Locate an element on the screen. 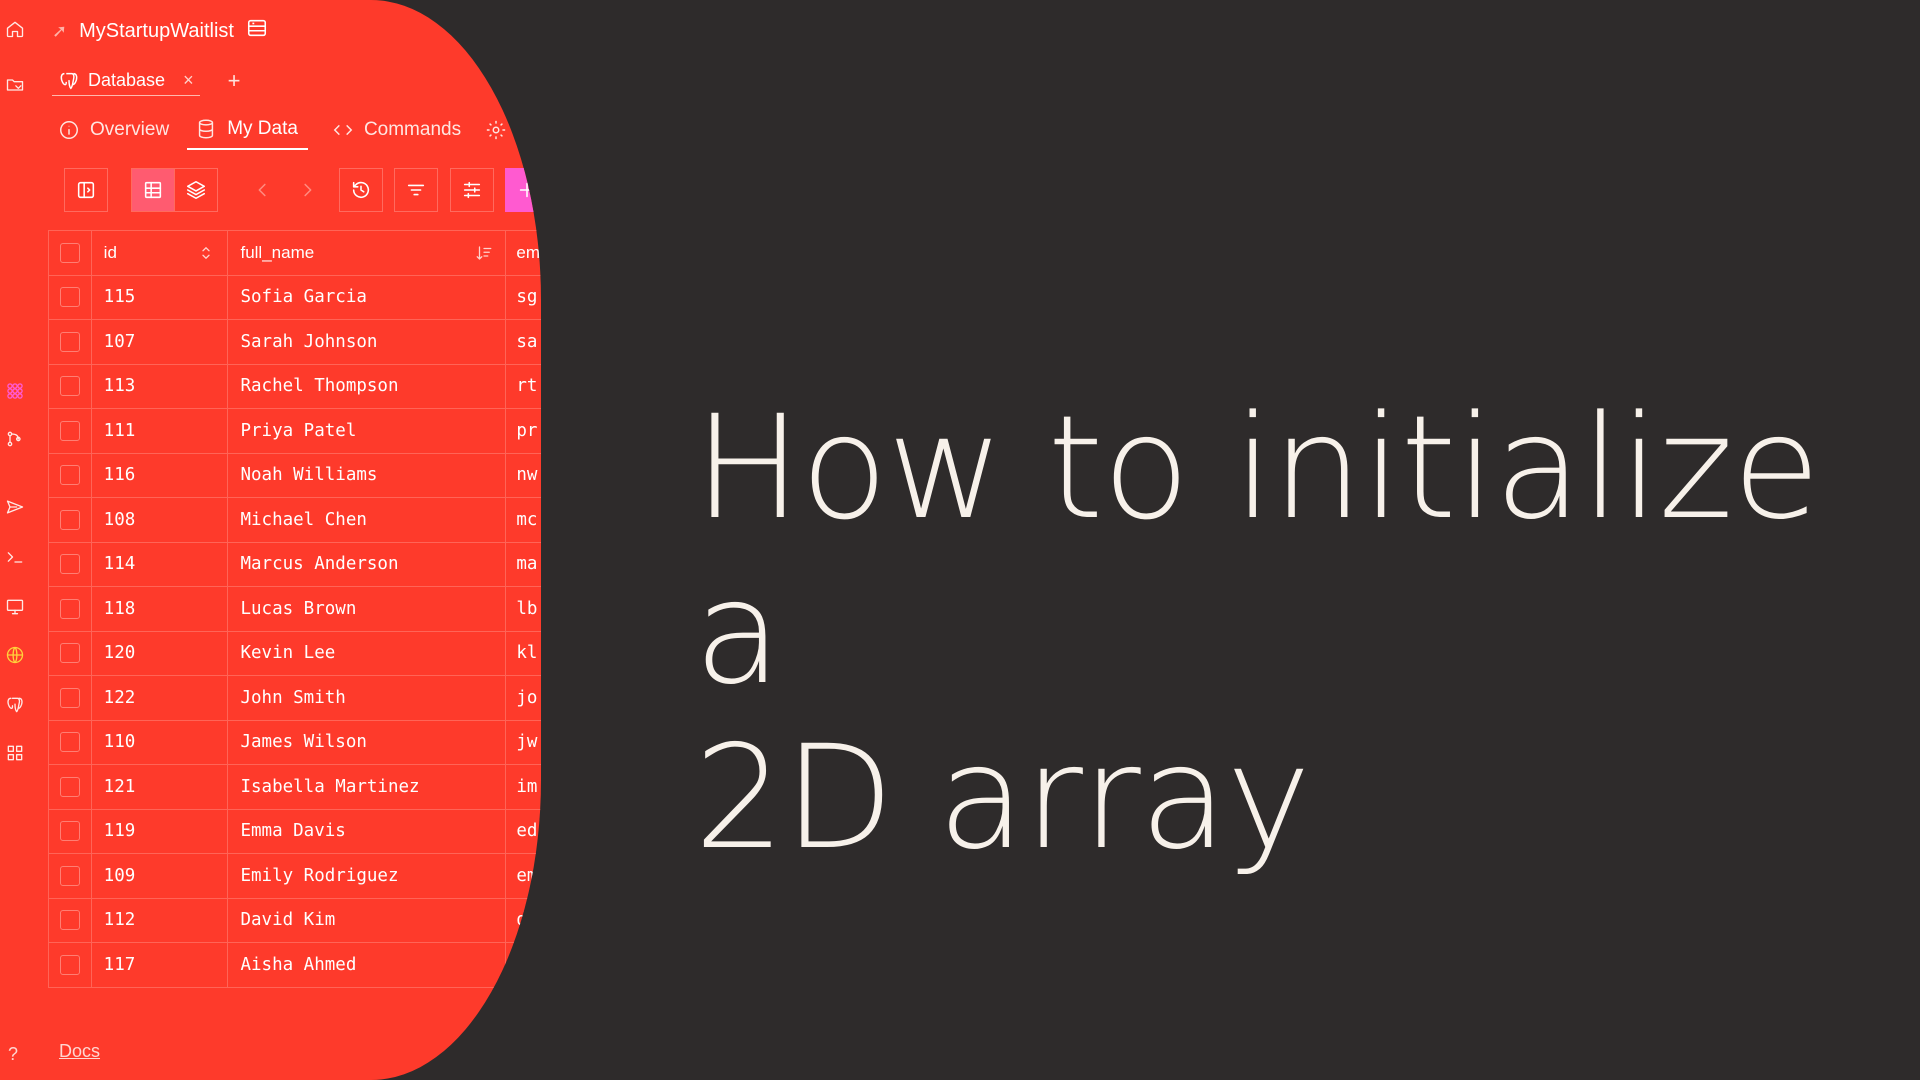 This screenshot has height=1080, width=1920. table-row: 112 David Kim da is located at coordinates (294, 920).